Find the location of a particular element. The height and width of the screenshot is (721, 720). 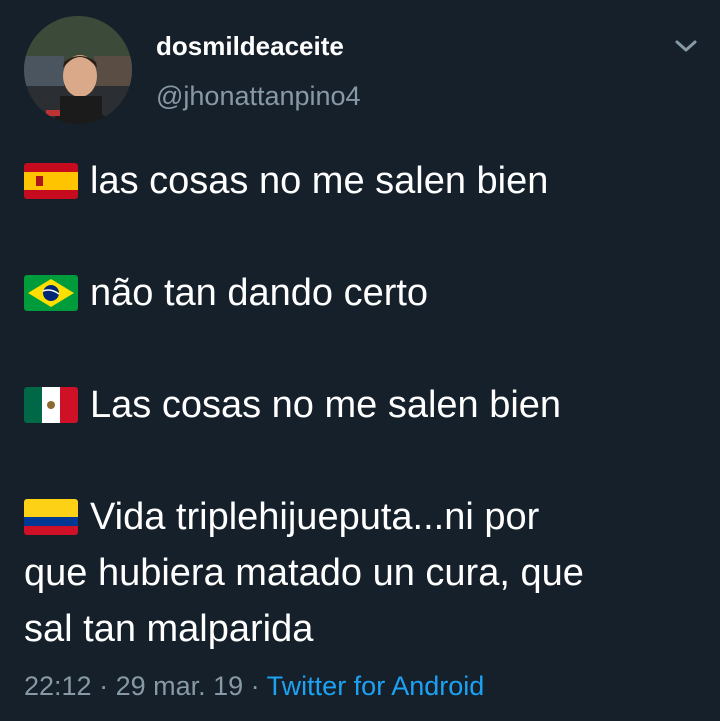

tweet-line-4b: que hubiera matado un cura, que is located at coordinates (304, 573).